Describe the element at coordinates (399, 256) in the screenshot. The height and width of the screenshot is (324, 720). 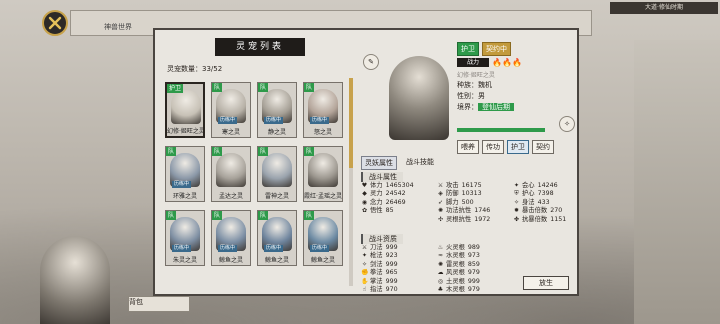
I see `aptitude-item: ✦ 枪法 923` at that location.